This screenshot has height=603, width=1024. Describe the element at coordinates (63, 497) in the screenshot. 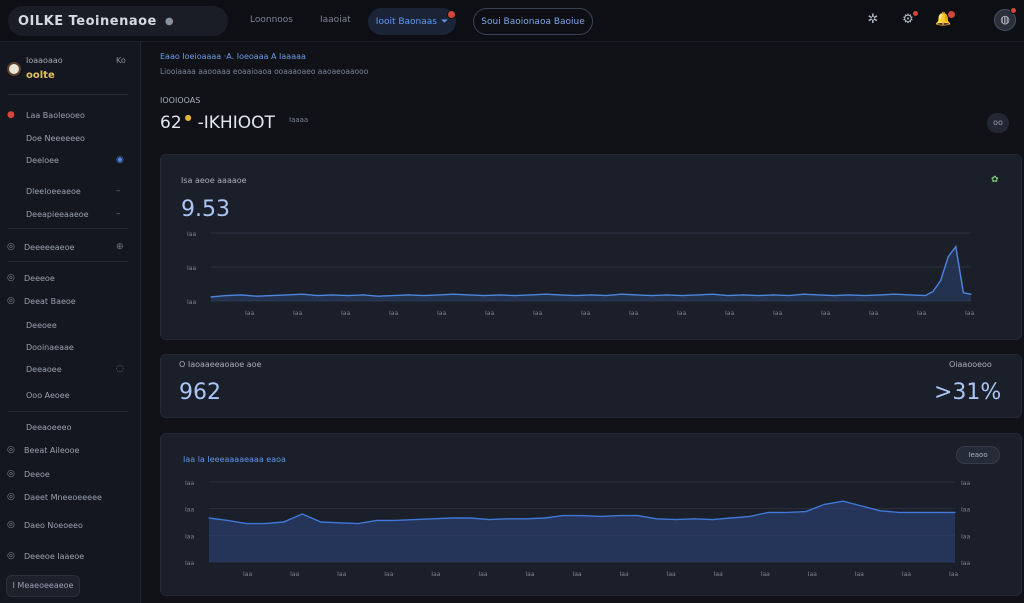

I see `sidebar-item-label: Daeet Mneeoeeeee` at that location.